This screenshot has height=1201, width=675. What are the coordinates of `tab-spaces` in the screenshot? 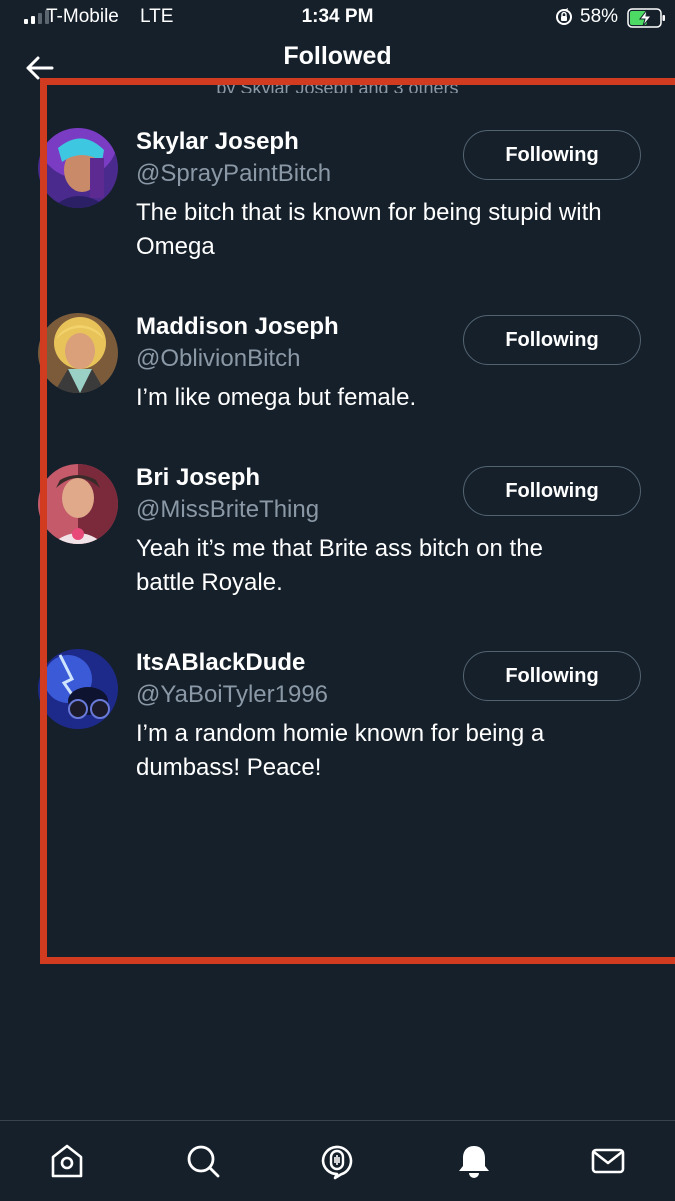 It's located at (337, 1161).